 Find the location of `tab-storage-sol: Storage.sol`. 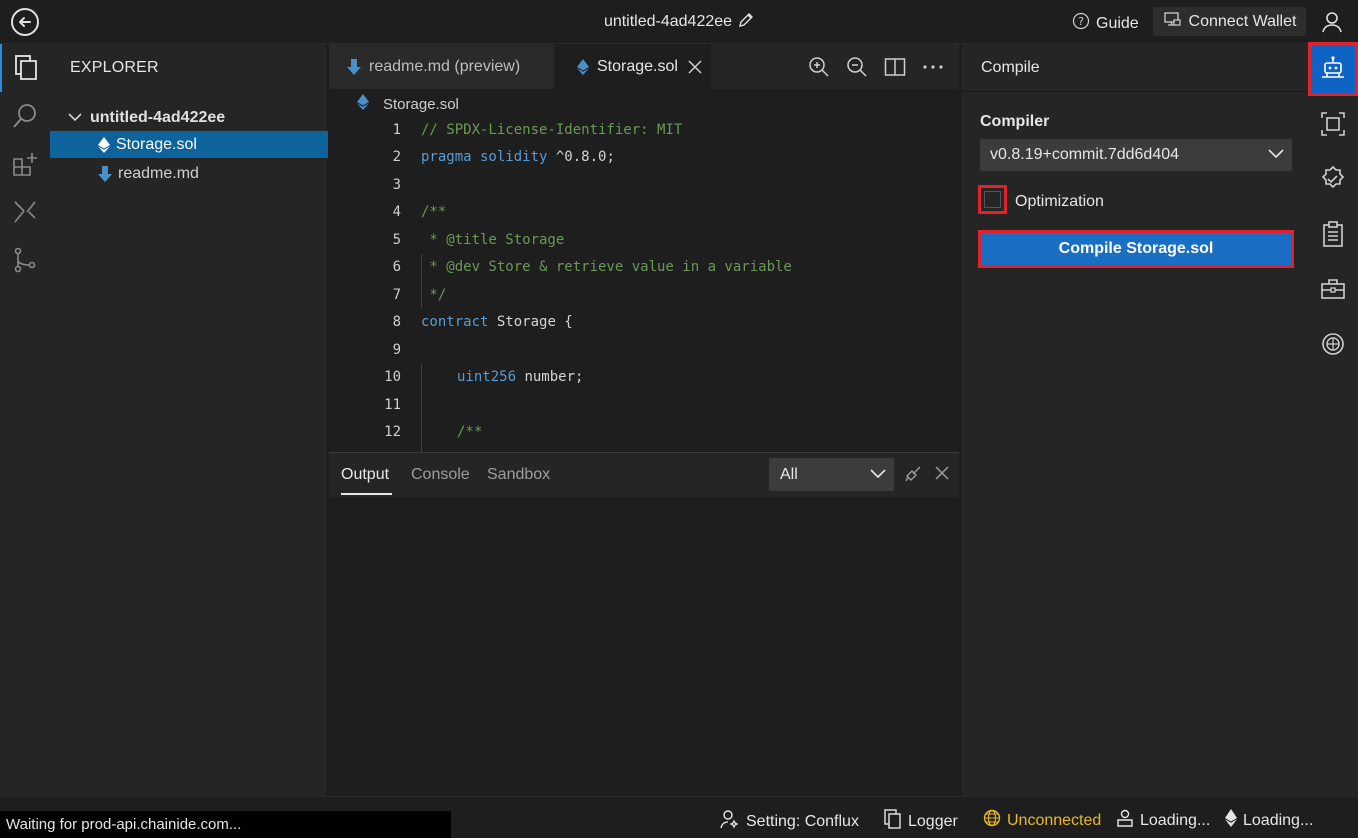

tab-storage-sol: Storage.sol is located at coordinates (633, 66).